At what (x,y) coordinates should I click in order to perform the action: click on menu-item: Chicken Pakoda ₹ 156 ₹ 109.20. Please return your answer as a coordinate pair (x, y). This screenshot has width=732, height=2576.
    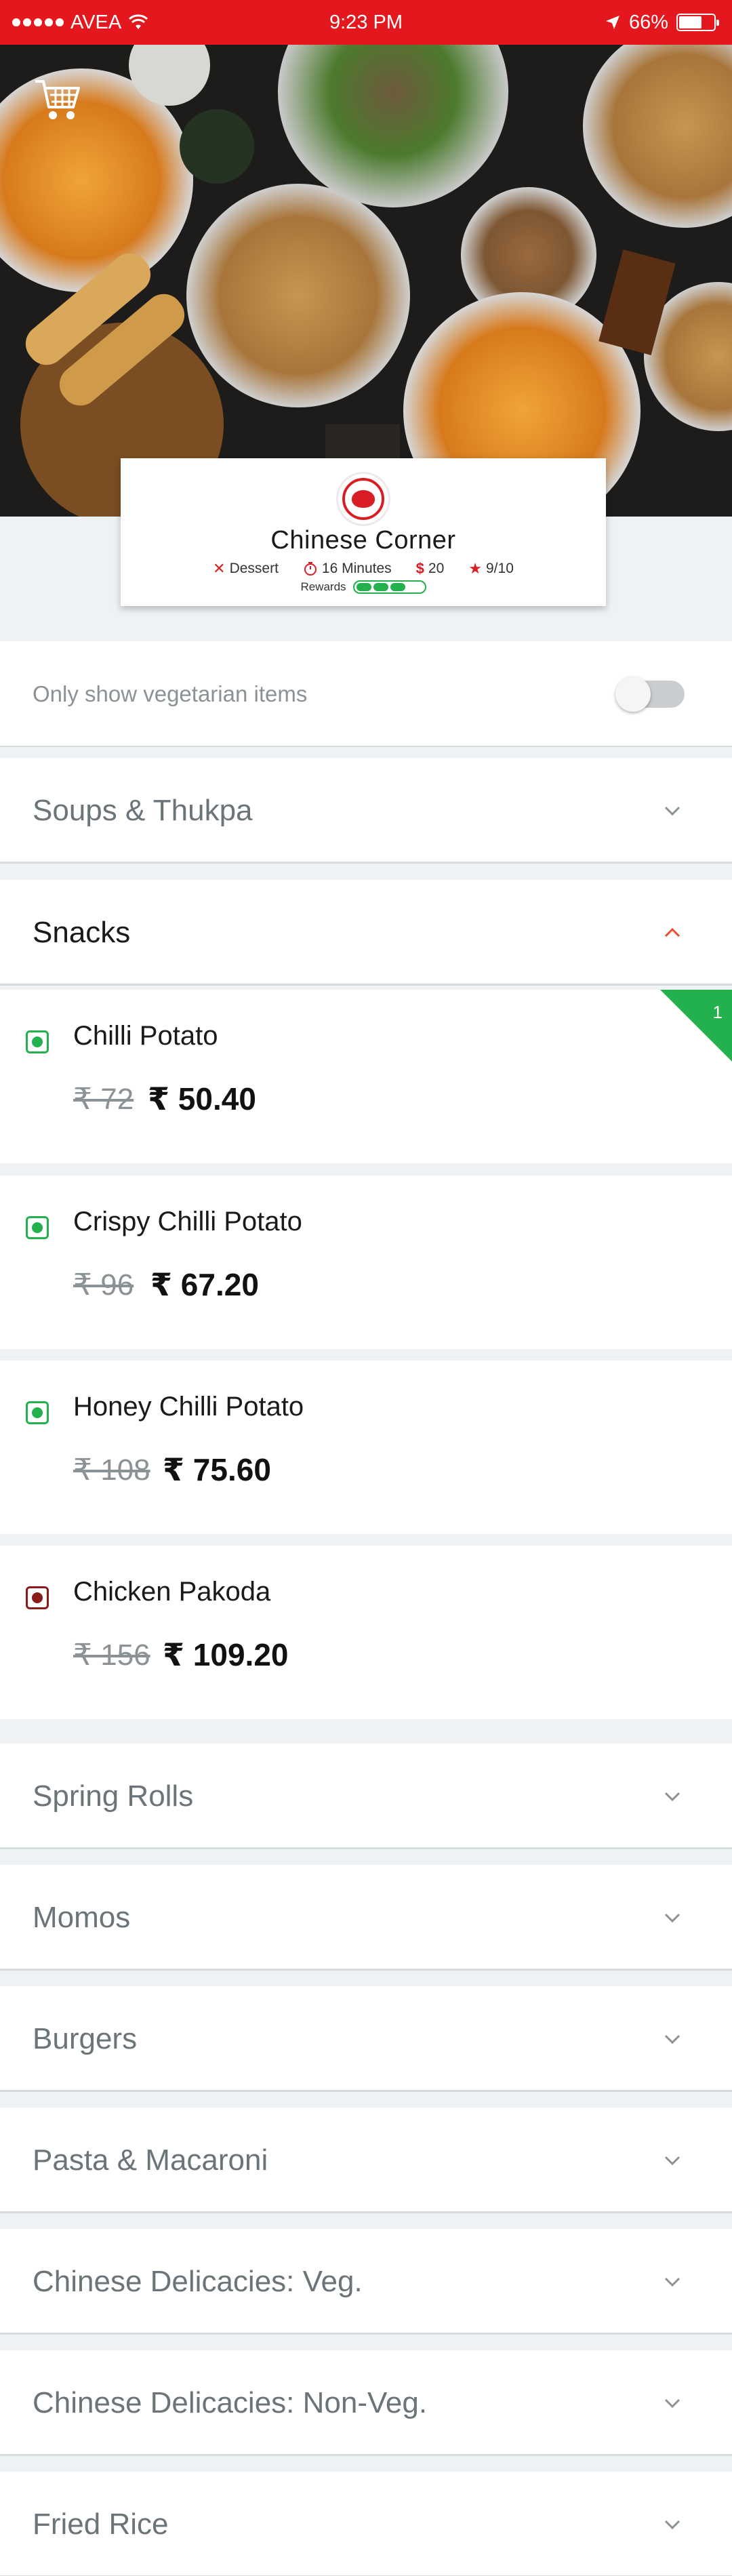
    Looking at the image, I should click on (366, 1632).